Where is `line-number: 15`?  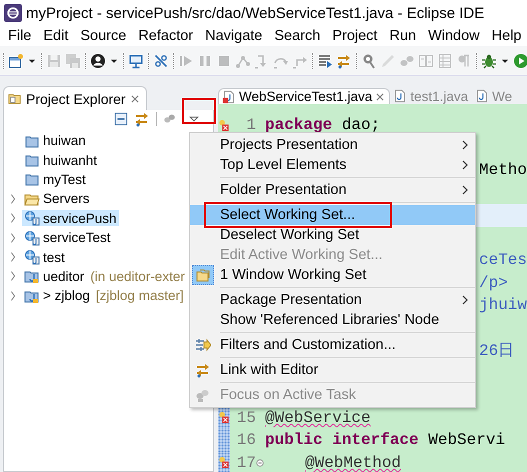 line-number: 15 is located at coordinates (246, 417).